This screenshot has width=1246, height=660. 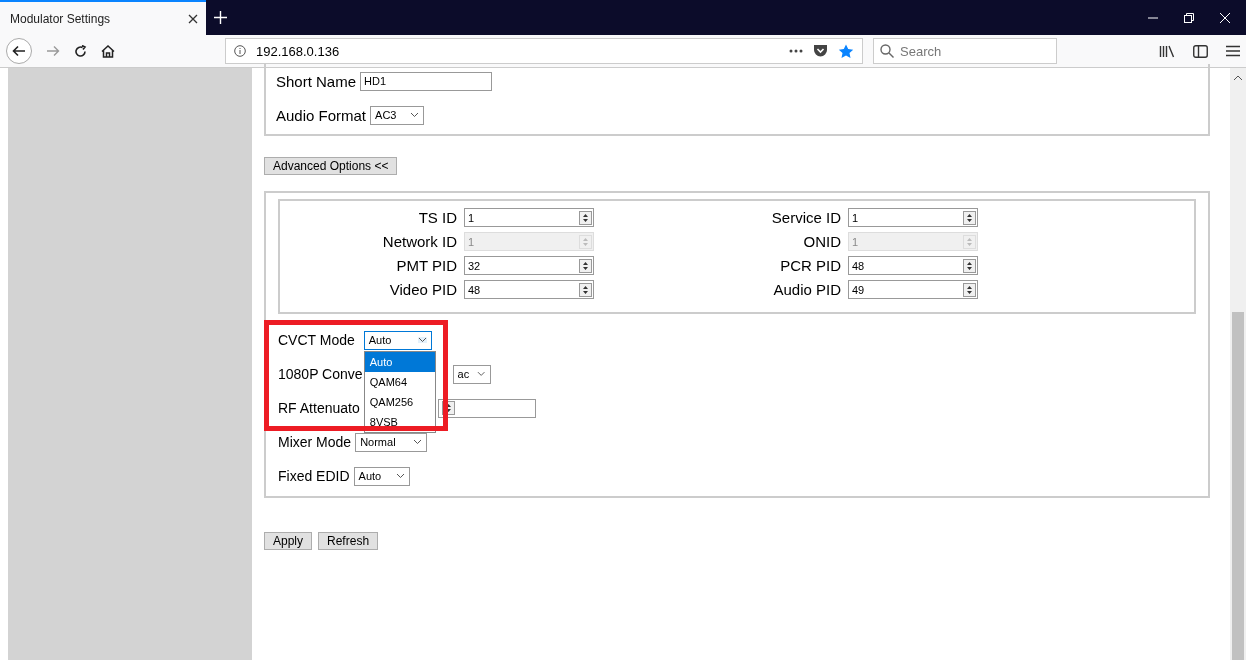 I want to click on pocket-icon, so click(x=820, y=51).